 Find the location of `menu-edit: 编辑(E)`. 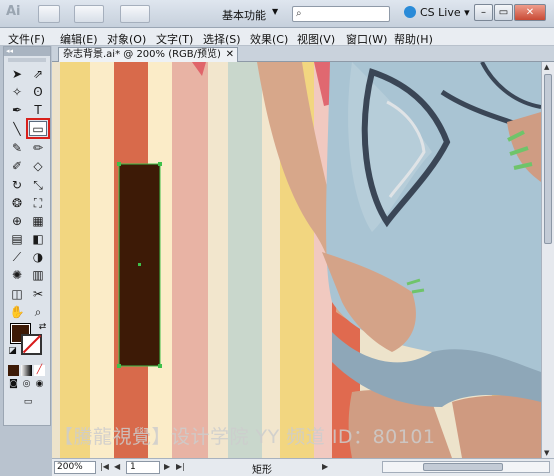

menu-edit: 编辑(E) is located at coordinates (79, 39).